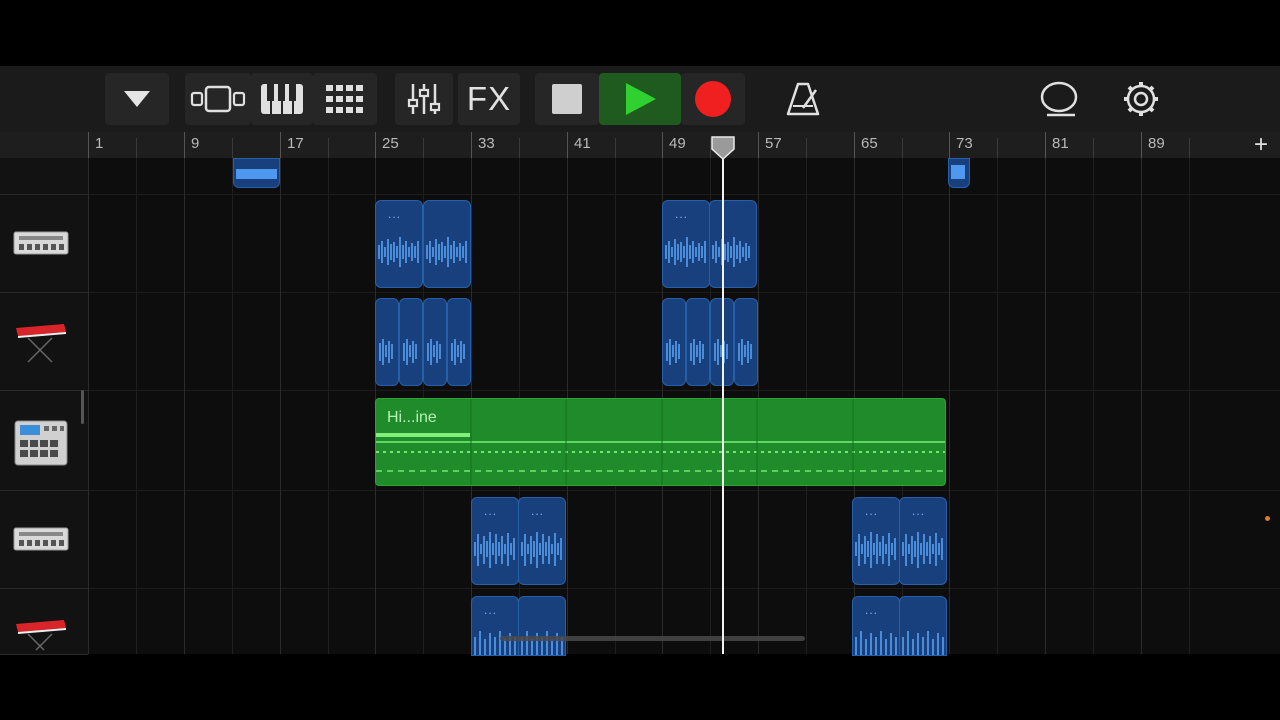 Image resolution: width=1280 pixels, height=720 pixels. I want to click on recording-indicator-dot, so click(1267, 518).